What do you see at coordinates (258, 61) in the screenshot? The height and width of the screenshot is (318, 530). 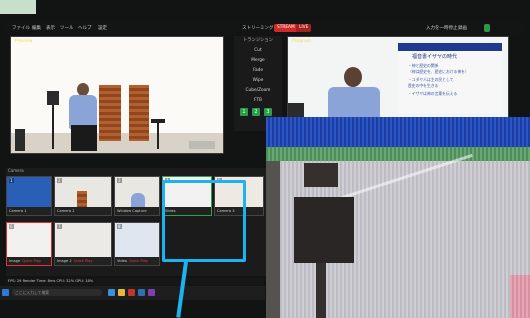 I see `merge-button: Merge` at bounding box center [258, 61].